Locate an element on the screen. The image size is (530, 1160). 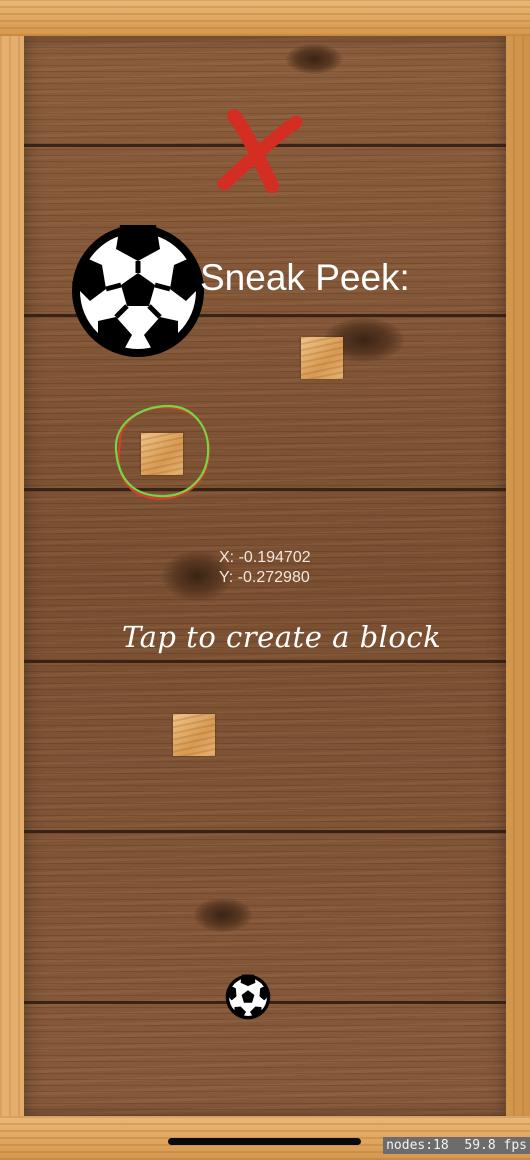
close-x-icon is located at coordinates (259, 152).